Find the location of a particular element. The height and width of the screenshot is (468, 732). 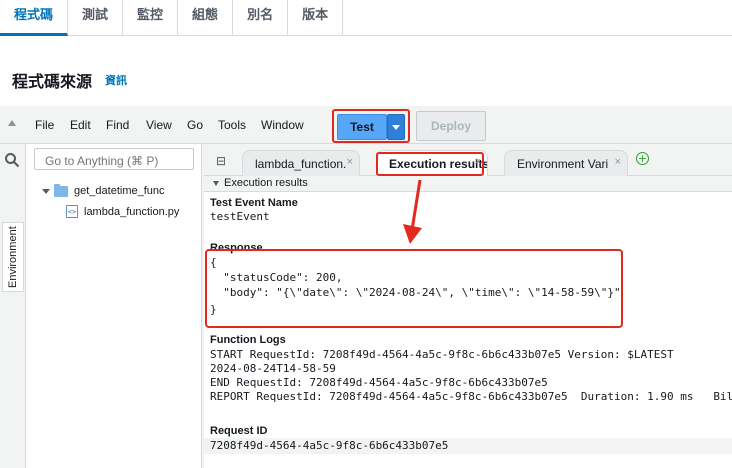

menu-go: Go is located at coordinates (195, 125).